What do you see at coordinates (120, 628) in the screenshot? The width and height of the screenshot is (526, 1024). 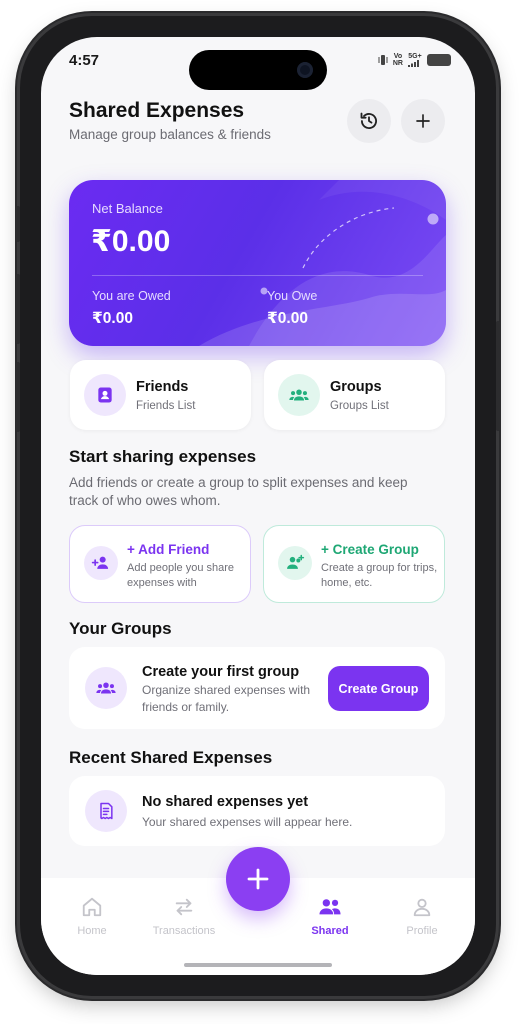 I see `your-groups-title: Your Groups` at bounding box center [120, 628].